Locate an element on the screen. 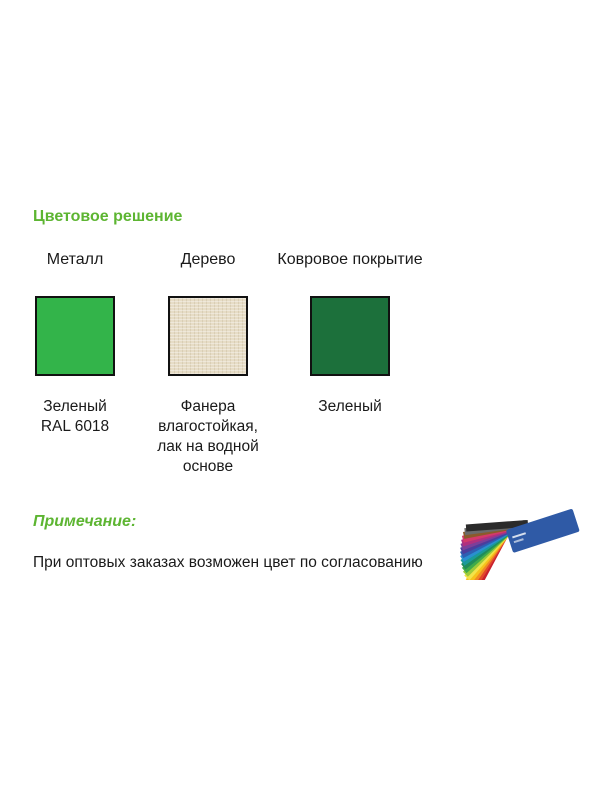 Image resolution: width=600 pixels, height=800 pixels. color-swatch-wood is located at coordinates (208, 336).